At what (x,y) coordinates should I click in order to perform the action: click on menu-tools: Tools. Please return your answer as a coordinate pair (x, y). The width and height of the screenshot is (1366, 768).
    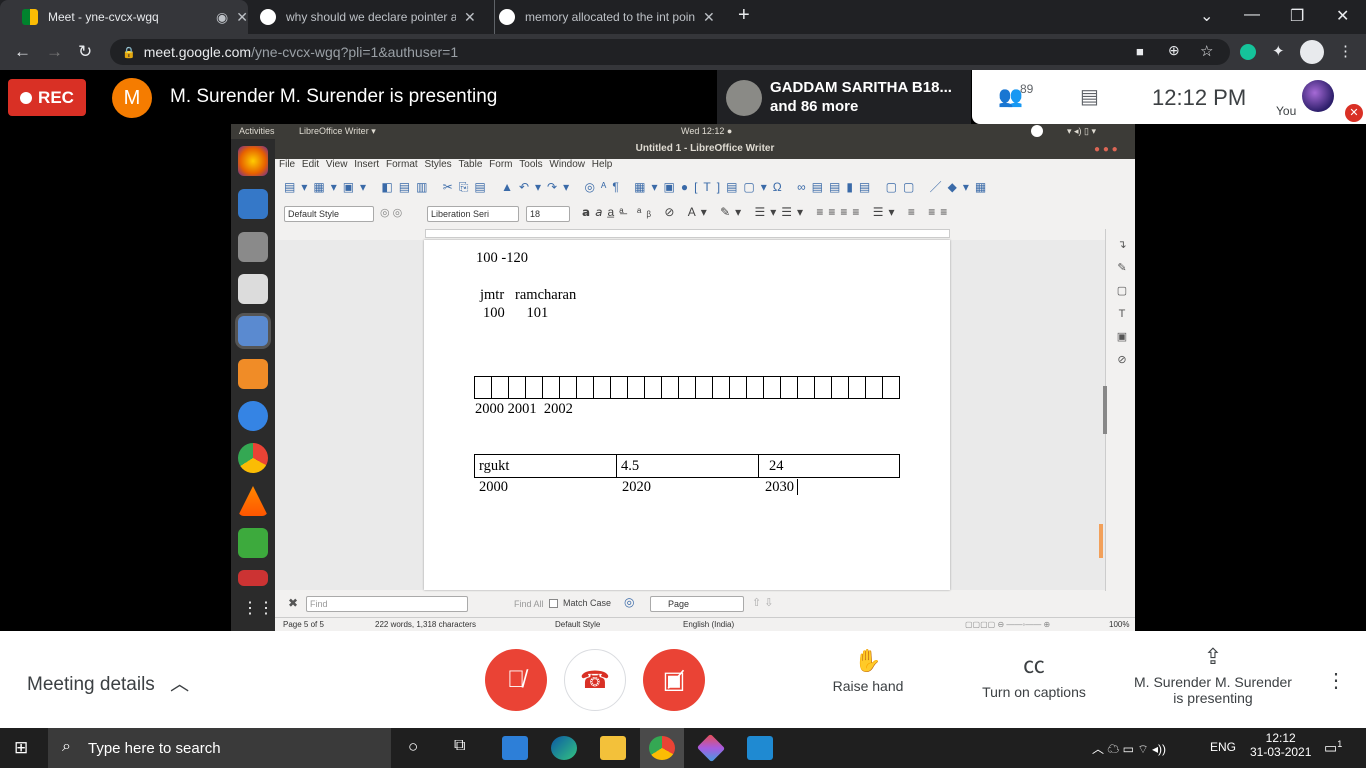
    Looking at the image, I should click on (530, 164).